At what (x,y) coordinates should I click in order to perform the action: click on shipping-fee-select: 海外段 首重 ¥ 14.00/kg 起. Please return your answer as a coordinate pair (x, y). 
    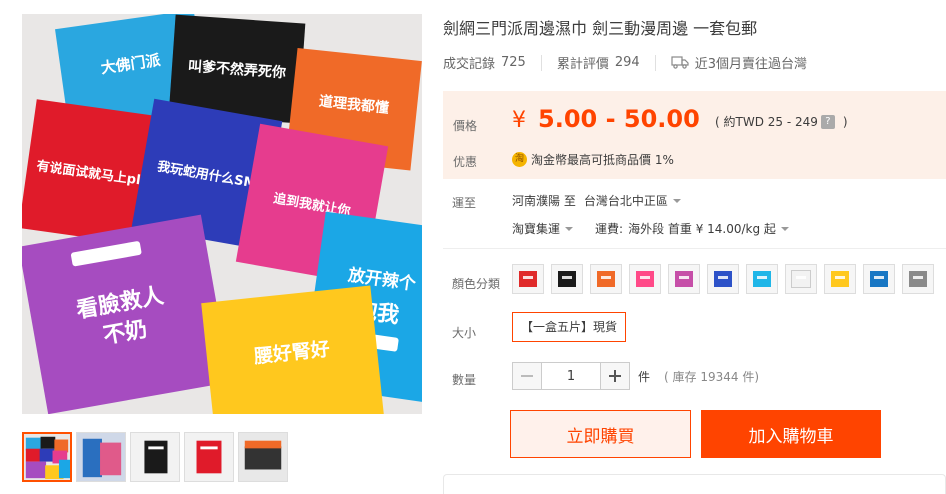
    Looking at the image, I should click on (708, 228).